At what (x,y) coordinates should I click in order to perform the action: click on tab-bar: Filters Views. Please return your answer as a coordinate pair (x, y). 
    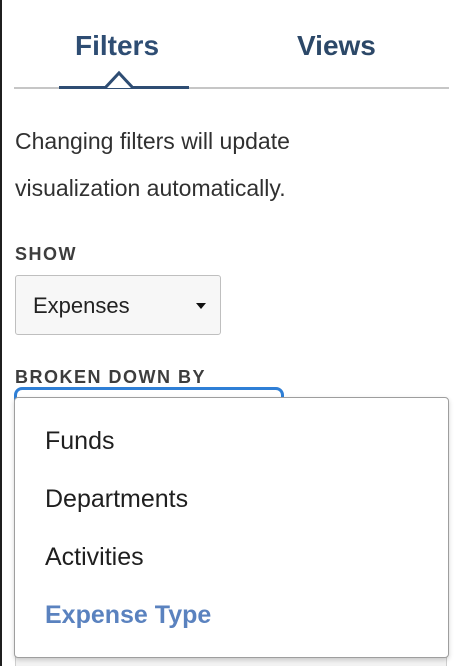
    Looking at the image, I should click on (234, 46).